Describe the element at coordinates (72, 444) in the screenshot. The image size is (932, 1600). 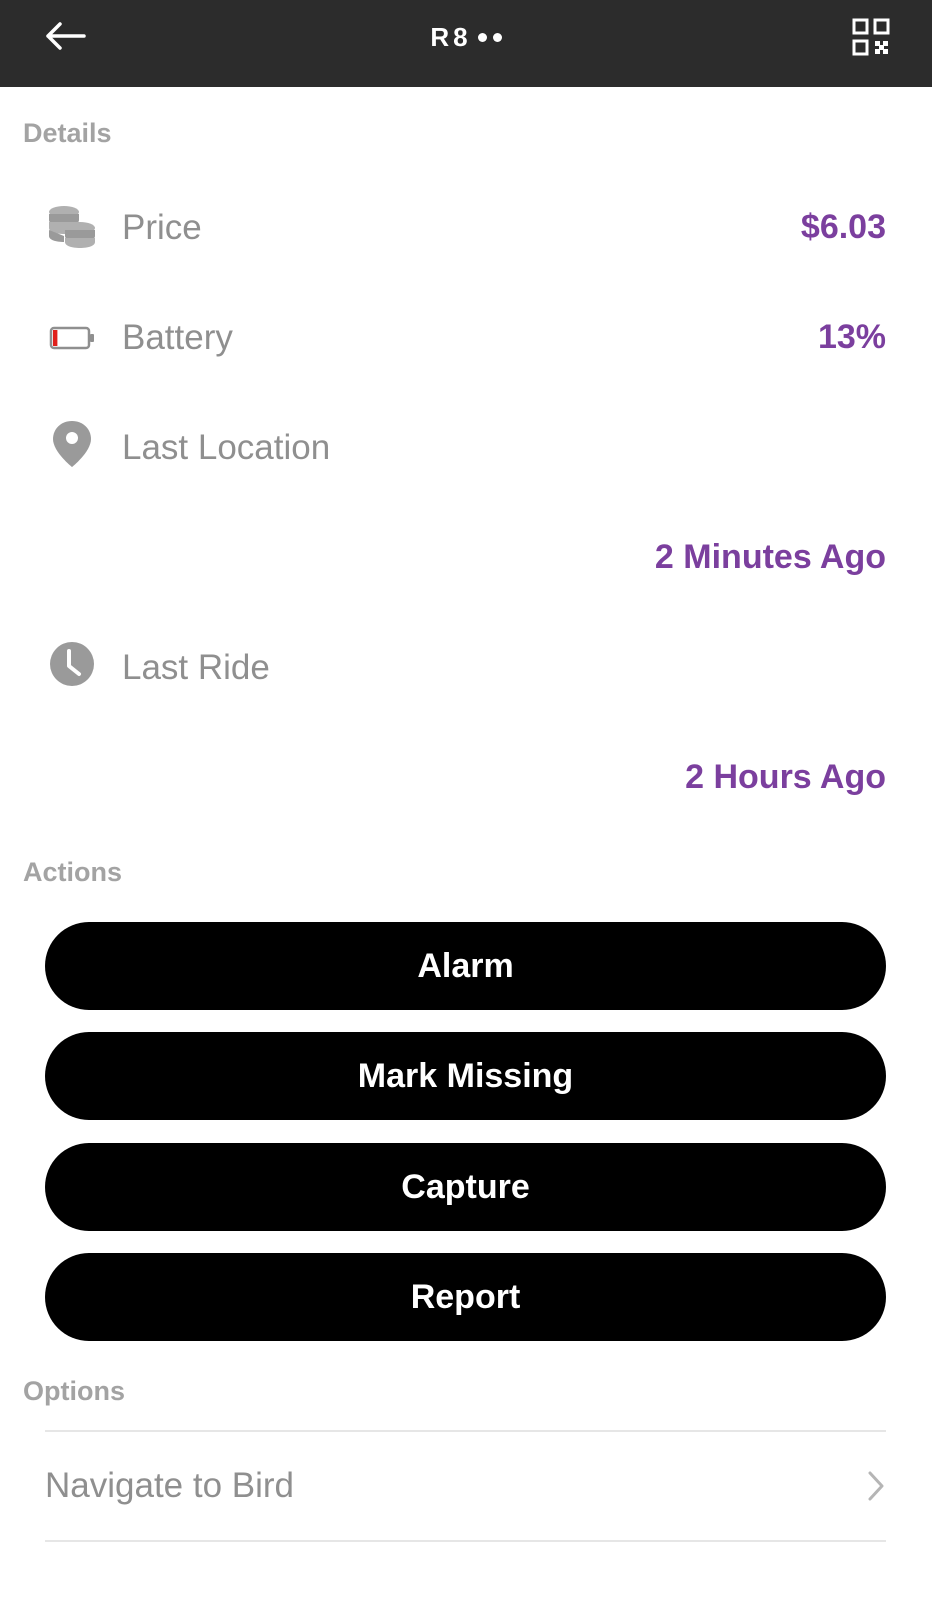
I see `location-pin-icon` at that location.